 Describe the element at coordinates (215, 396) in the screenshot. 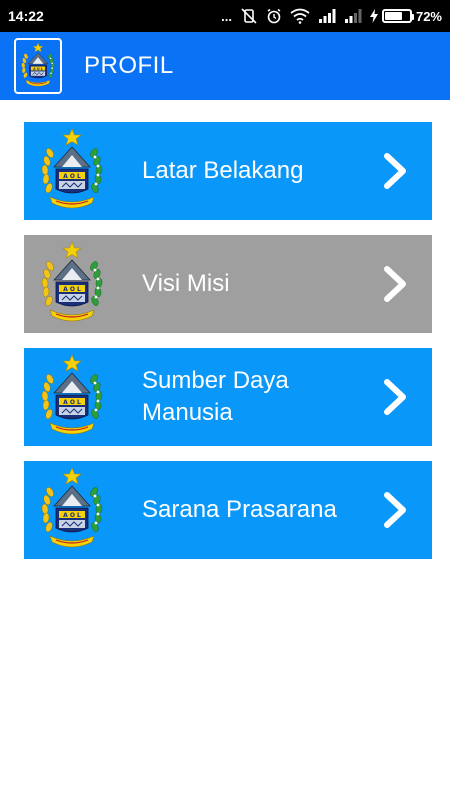

I see `menu-item-label: Sumber Daya Manusia` at that location.